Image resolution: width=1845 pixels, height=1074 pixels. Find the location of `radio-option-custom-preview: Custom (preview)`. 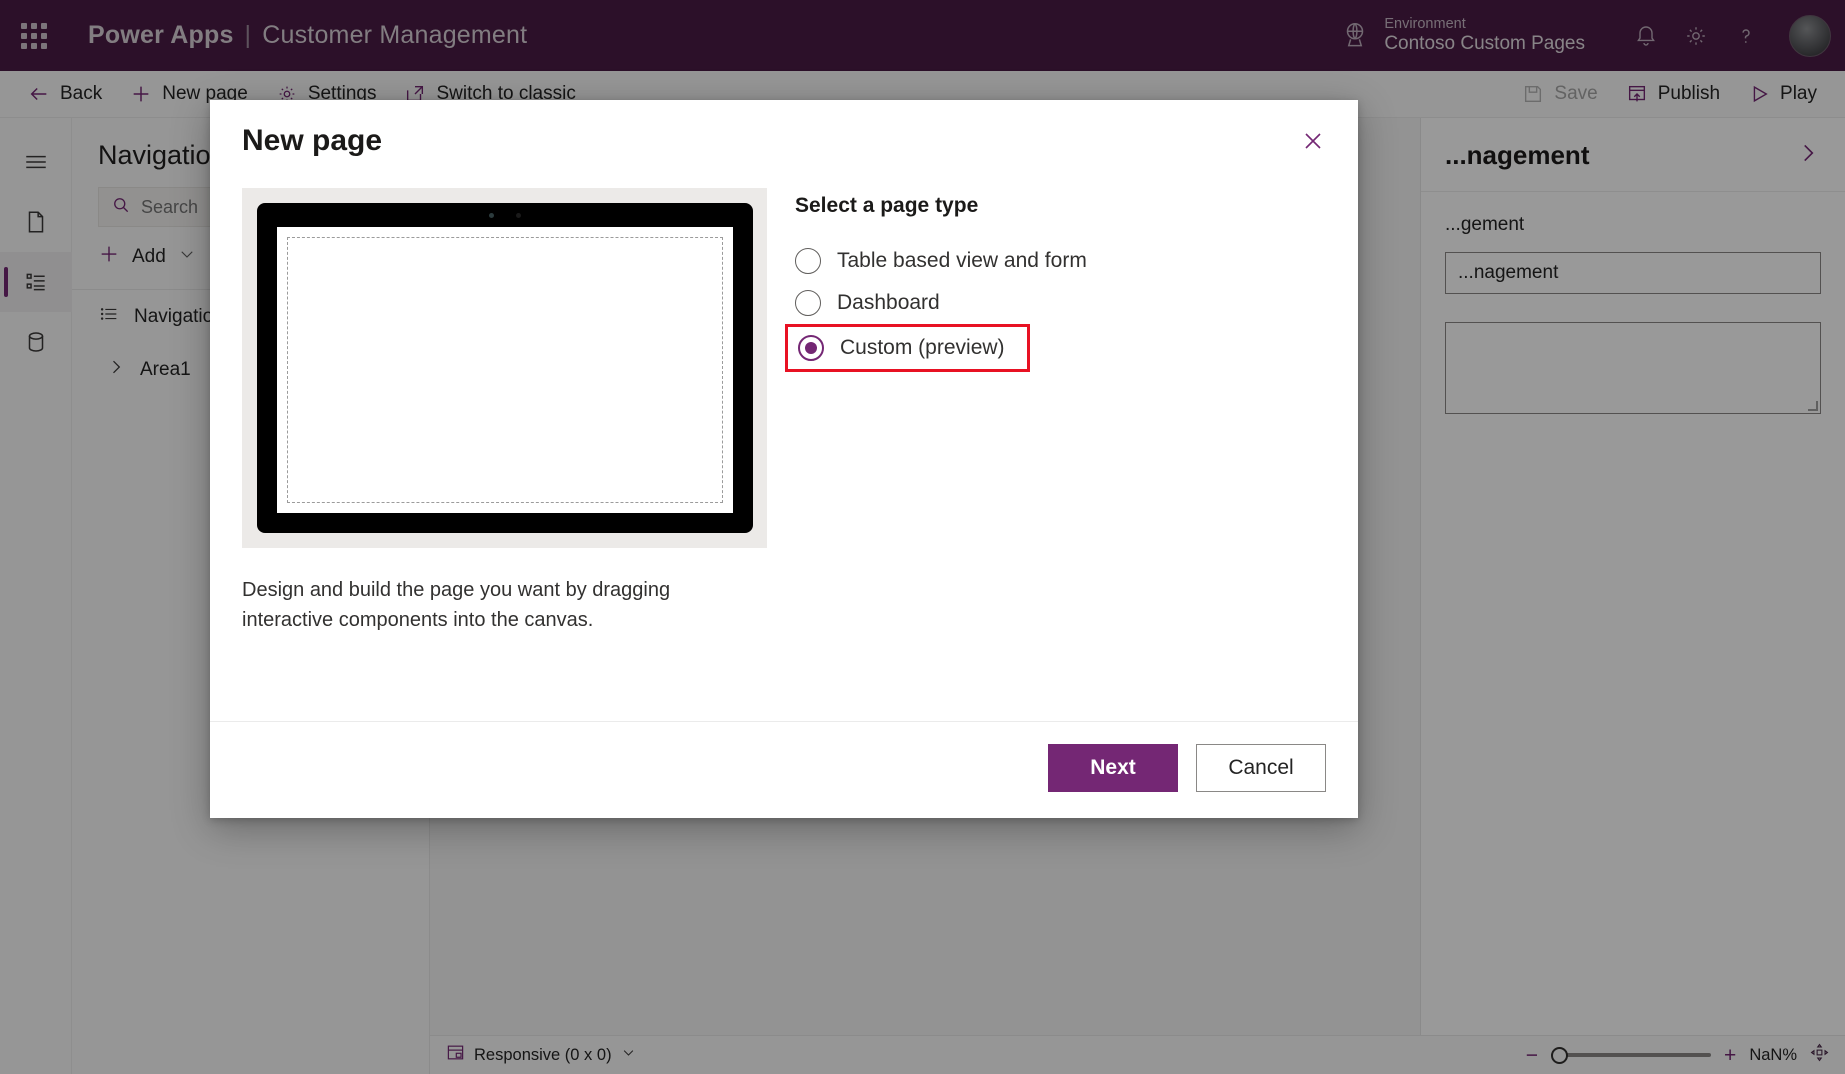

radio-option-custom-preview: Custom (preview) is located at coordinates (907, 348).